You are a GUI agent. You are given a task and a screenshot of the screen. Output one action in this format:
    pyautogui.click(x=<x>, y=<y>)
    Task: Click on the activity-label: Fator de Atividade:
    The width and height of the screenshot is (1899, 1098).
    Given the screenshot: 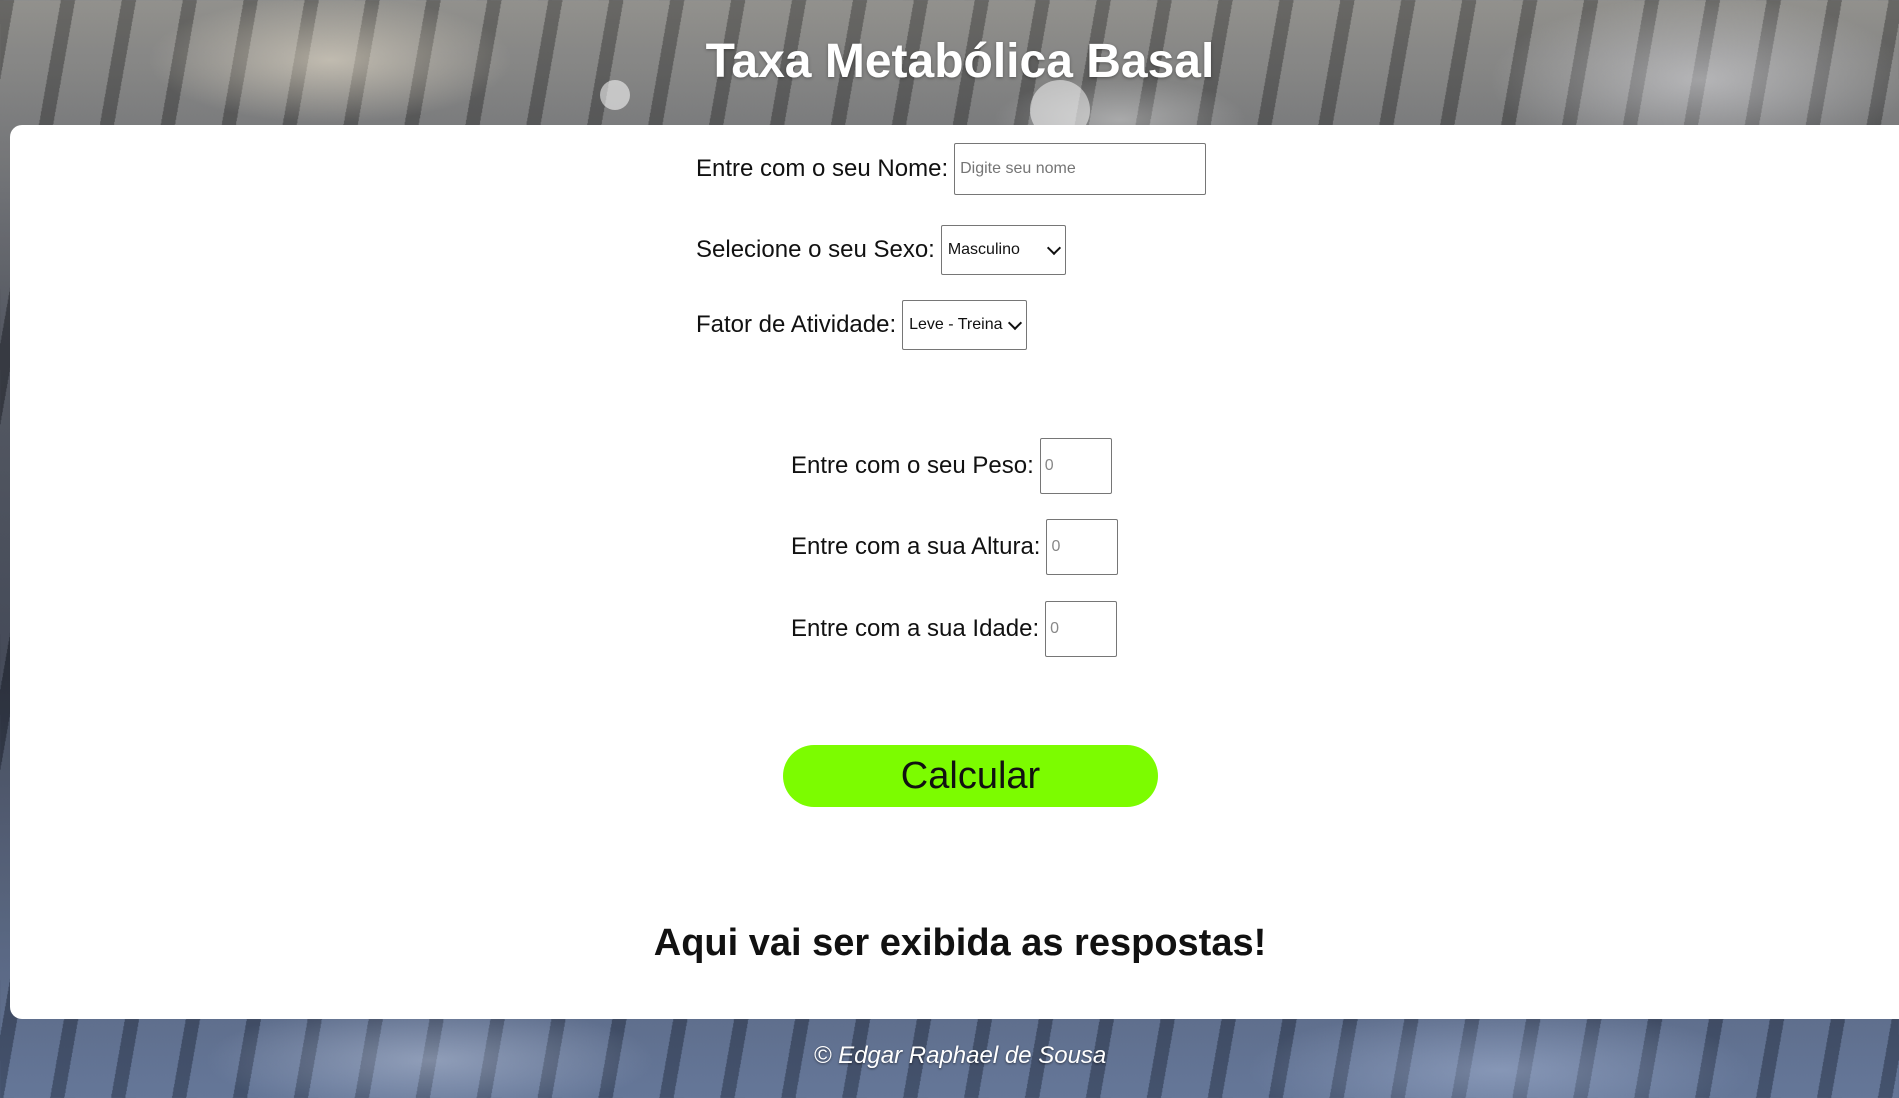 What is the action you would take?
    pyautogui.click(x=796, y=324)
    